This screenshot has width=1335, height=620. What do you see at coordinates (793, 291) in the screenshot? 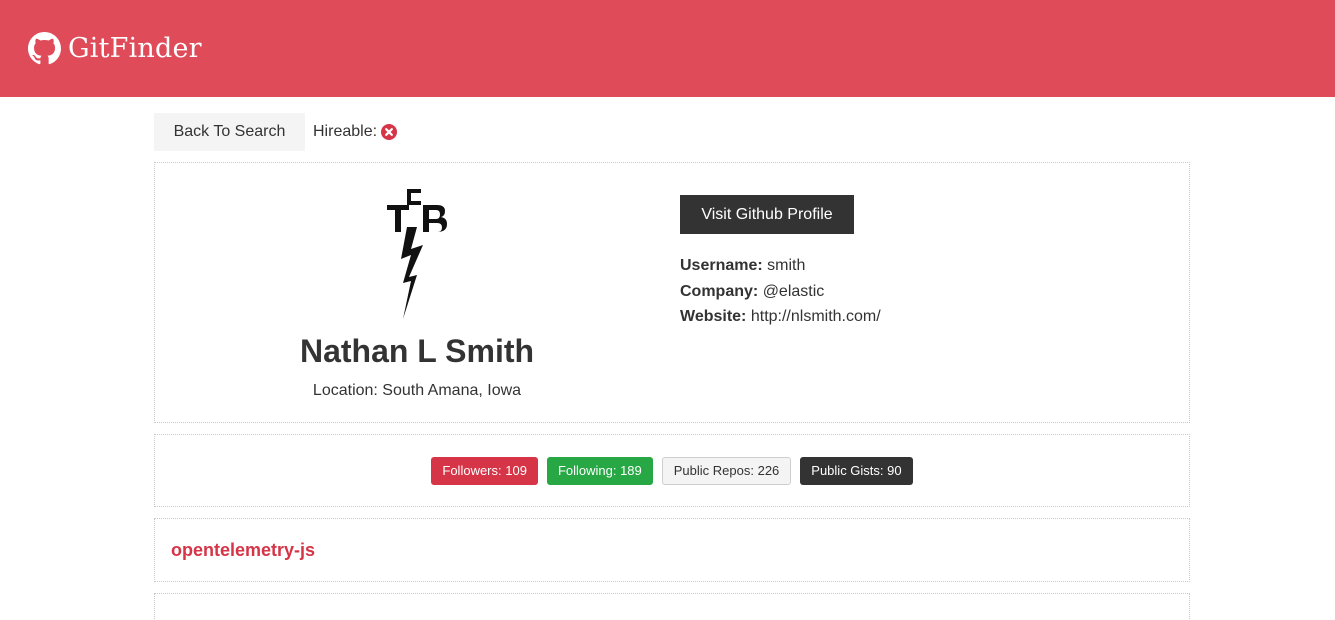
I see `company-value: @elastic` at bounding box center [793, 291].